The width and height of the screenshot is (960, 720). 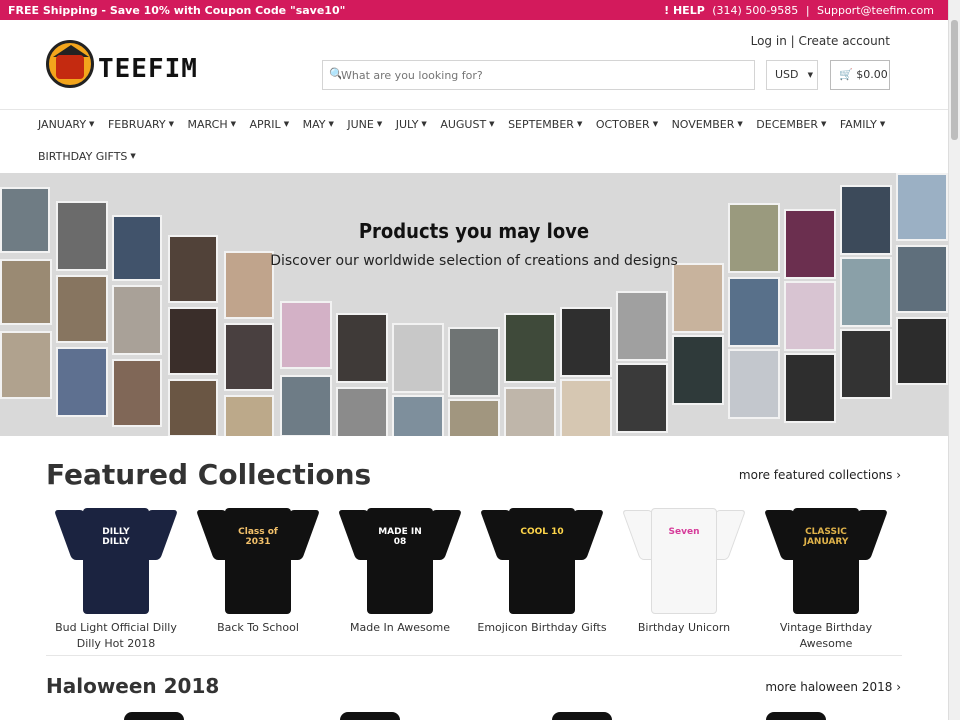 I want to click on chevron-down-icon: ▼, so click(x=810, y=75).